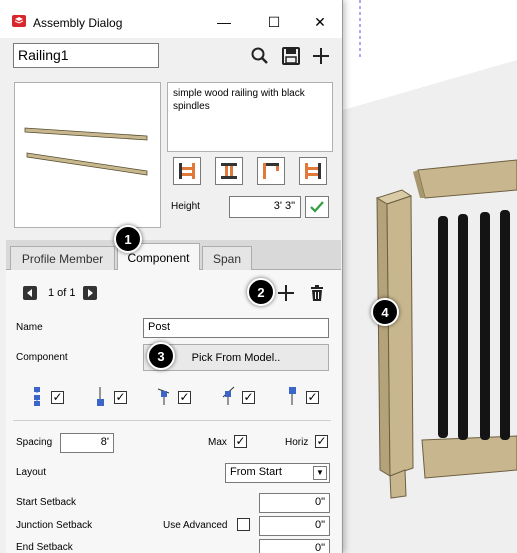 This screenshot has height=553, width=517. I want to click on snap-along-icon, so click(37, 396).